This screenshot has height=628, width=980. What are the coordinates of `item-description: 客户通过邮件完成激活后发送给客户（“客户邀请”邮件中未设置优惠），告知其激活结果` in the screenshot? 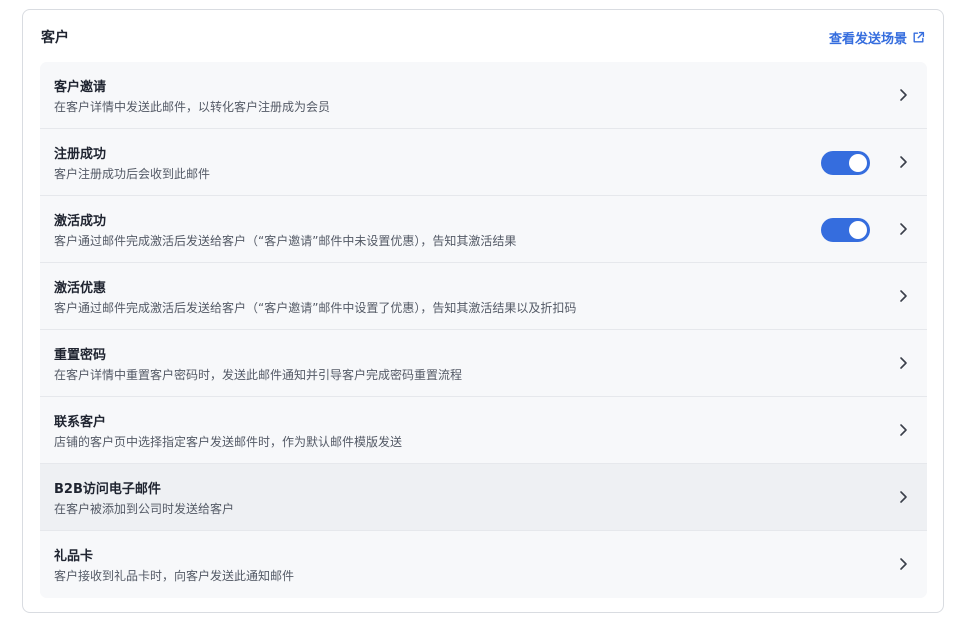 It's located at (285, 241).